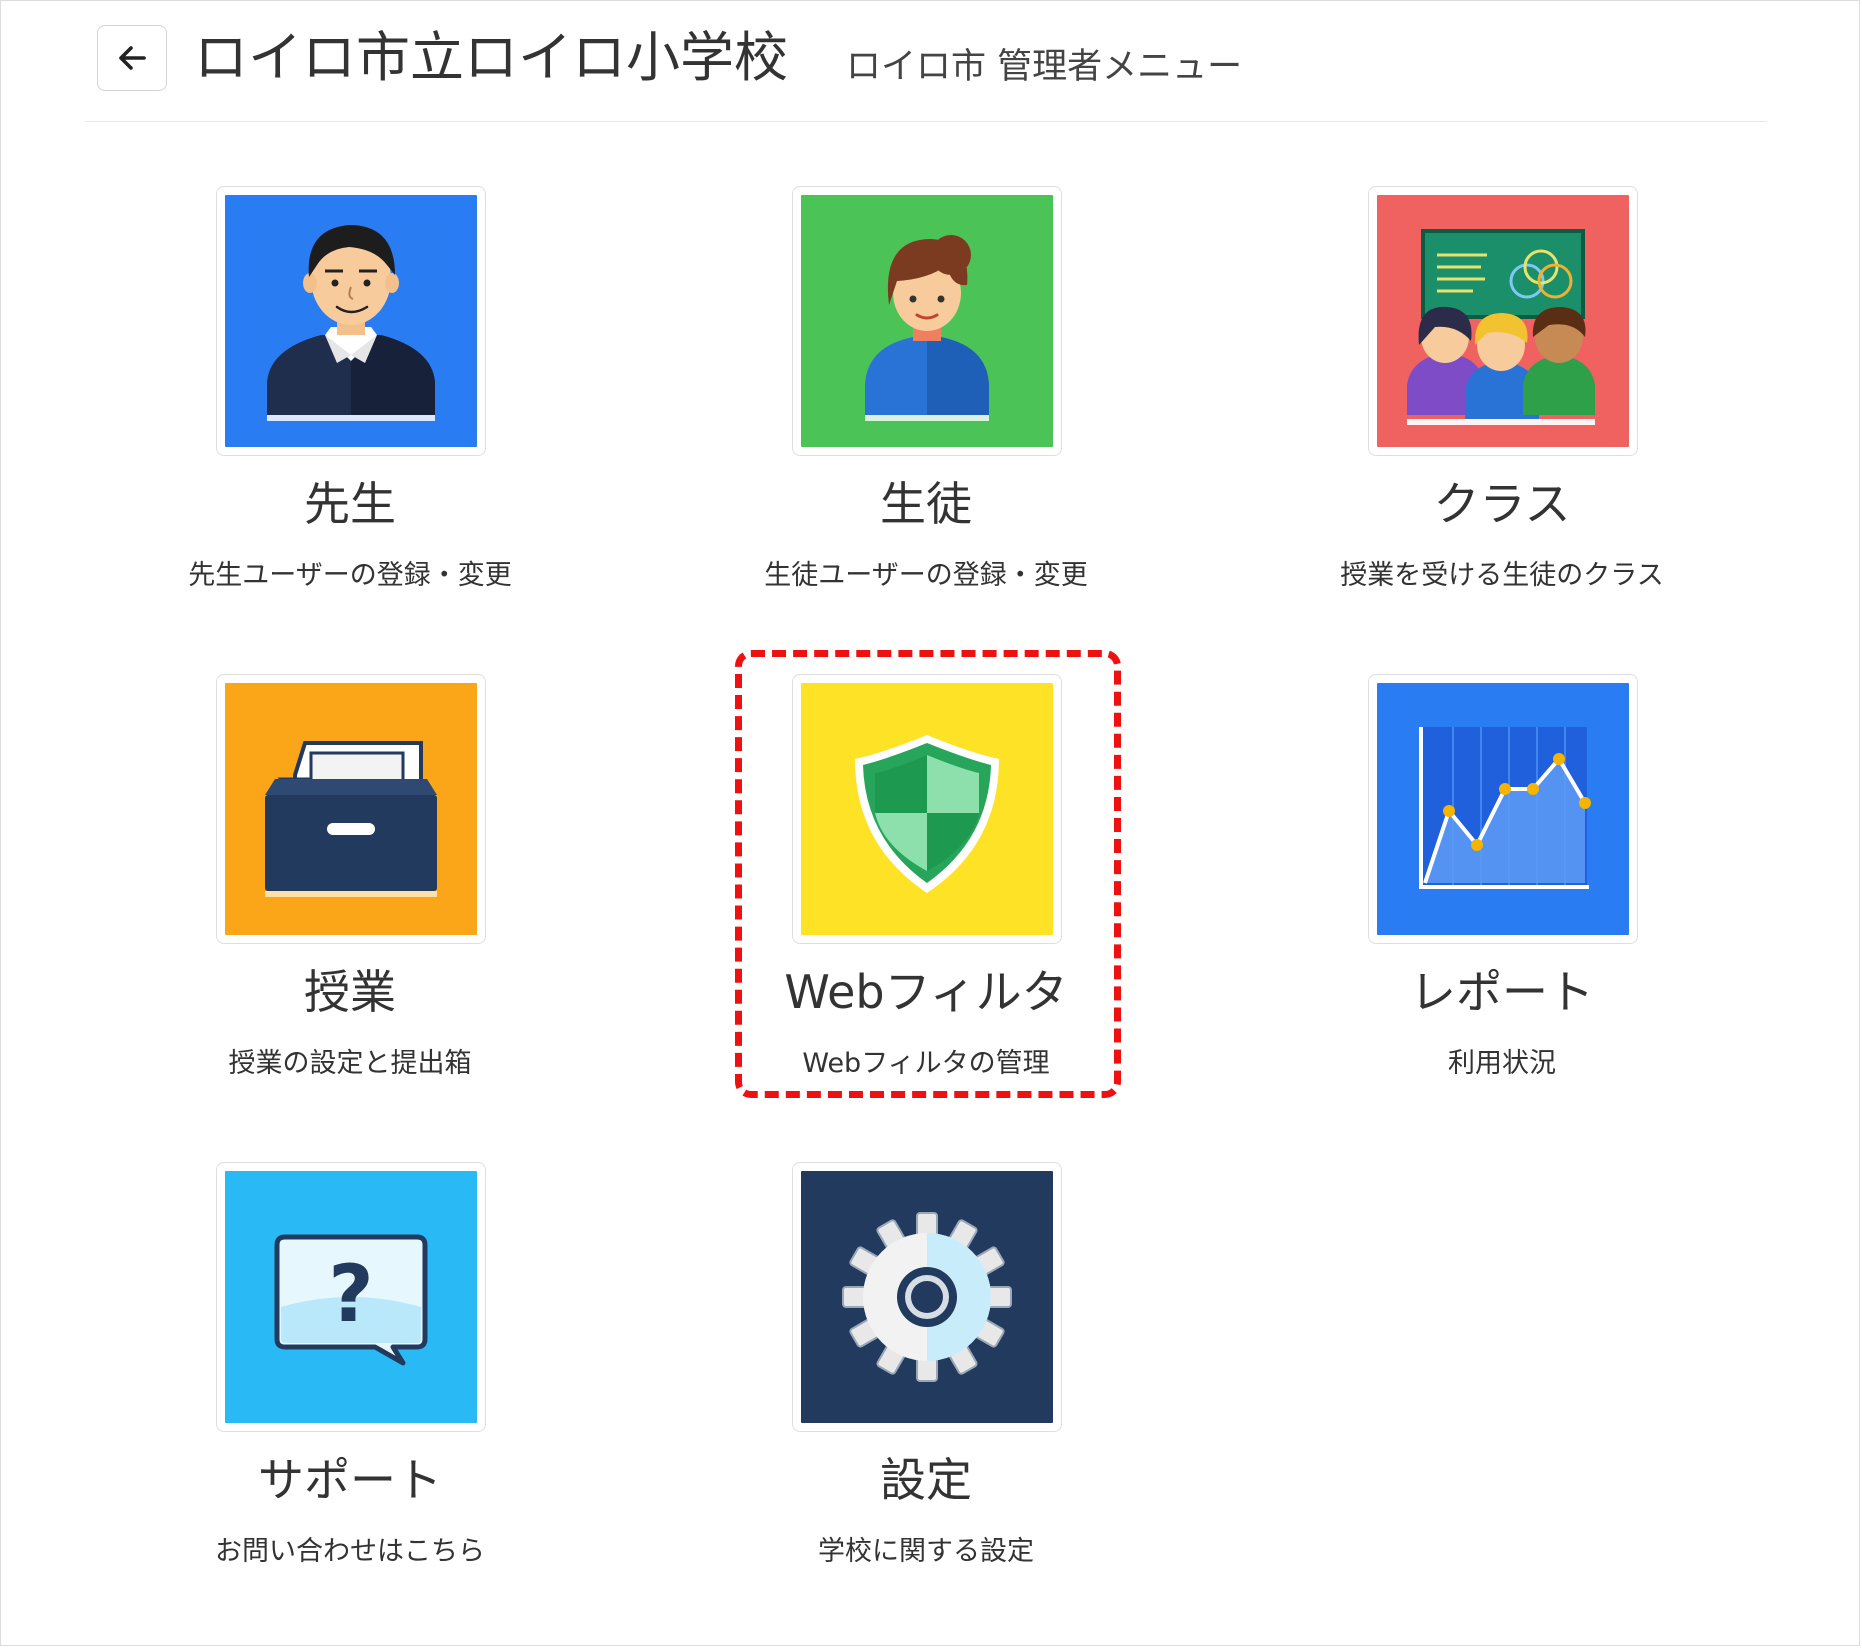  I want to click on webfilter-highlight-box, so click(928, 874).